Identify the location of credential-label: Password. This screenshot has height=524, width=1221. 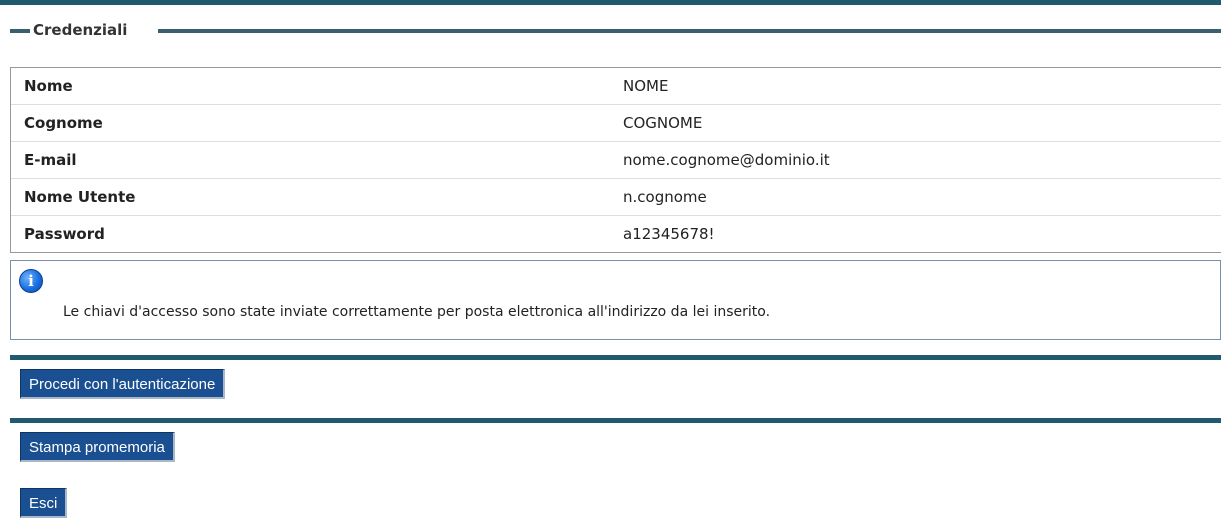
(64, 234).